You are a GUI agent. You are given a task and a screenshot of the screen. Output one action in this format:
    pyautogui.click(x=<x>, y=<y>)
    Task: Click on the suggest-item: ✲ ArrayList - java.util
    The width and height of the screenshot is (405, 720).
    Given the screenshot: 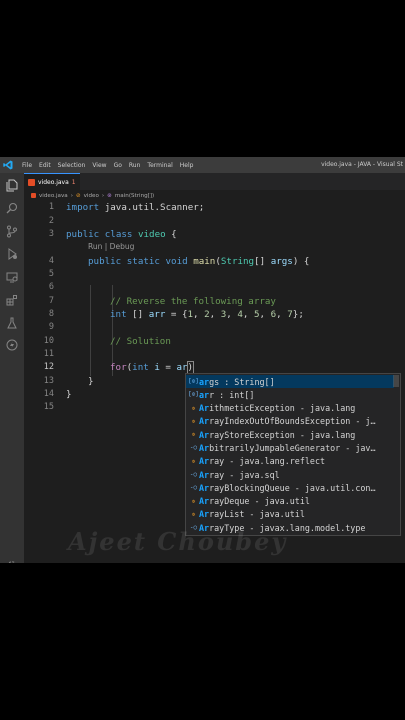 What is the action you would take?
    pyautogui.click(x=290, y=514)
    